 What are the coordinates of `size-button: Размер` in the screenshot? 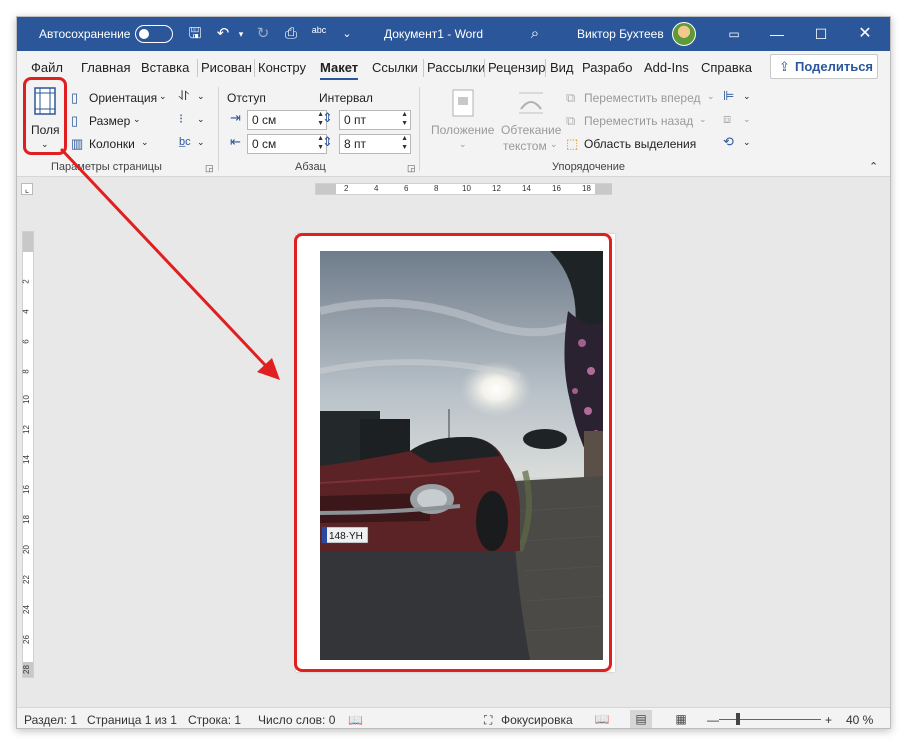 It's located at (109, 121).